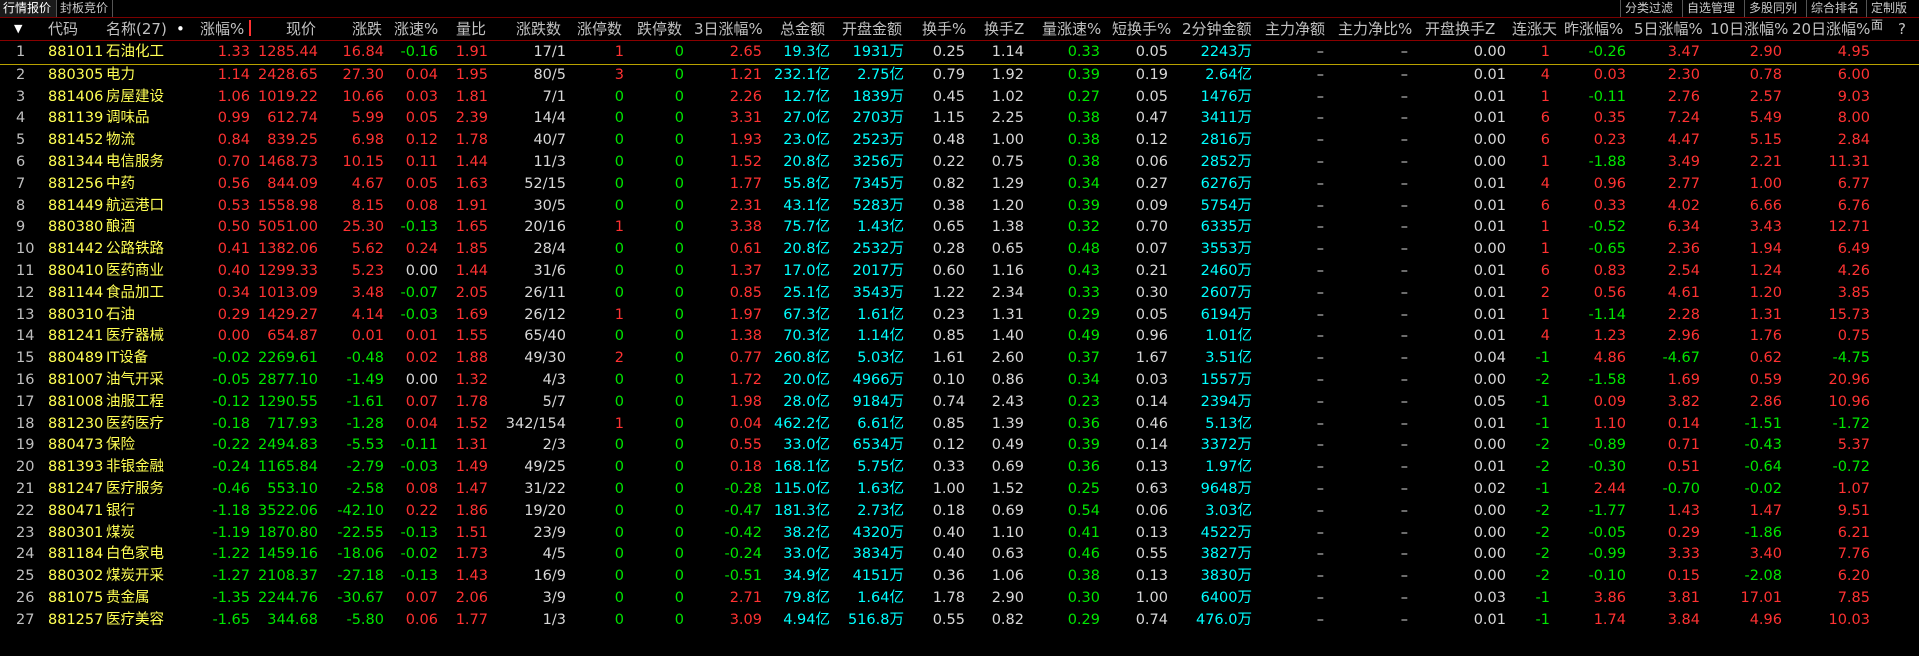 This screenshot has width=1919, height=656. I want to click on col-name: 名称(27), so click(136, 29).